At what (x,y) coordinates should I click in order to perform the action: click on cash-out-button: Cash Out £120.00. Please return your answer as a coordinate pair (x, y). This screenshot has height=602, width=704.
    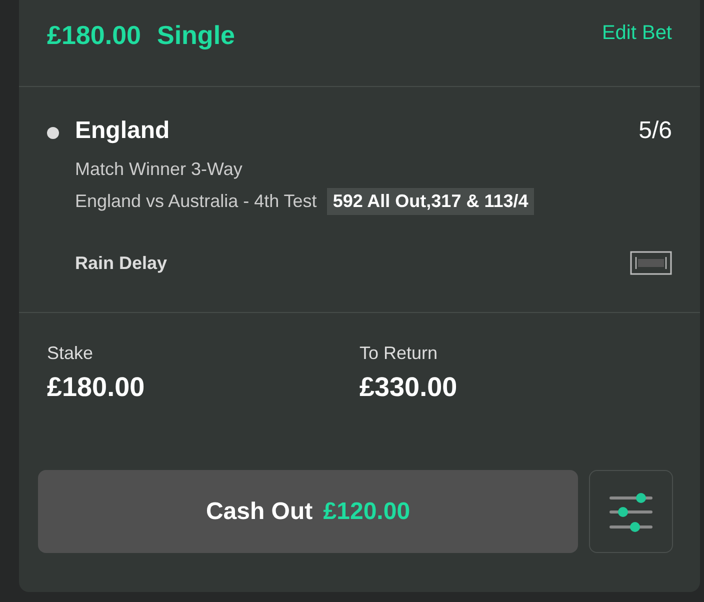
    Looking at the image, I should click on (308, 511).